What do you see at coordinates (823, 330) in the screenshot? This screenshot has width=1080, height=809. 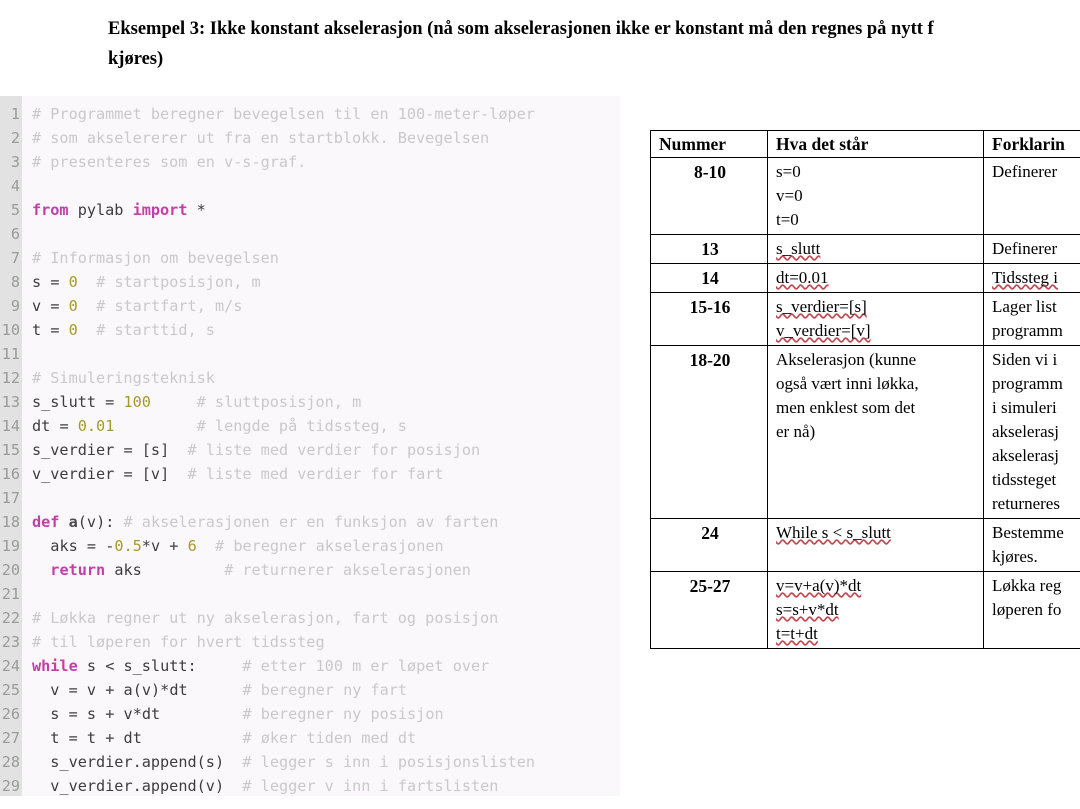 I see `cell-text-line: v_verdier=[v]` at bounding box center [823, 330].